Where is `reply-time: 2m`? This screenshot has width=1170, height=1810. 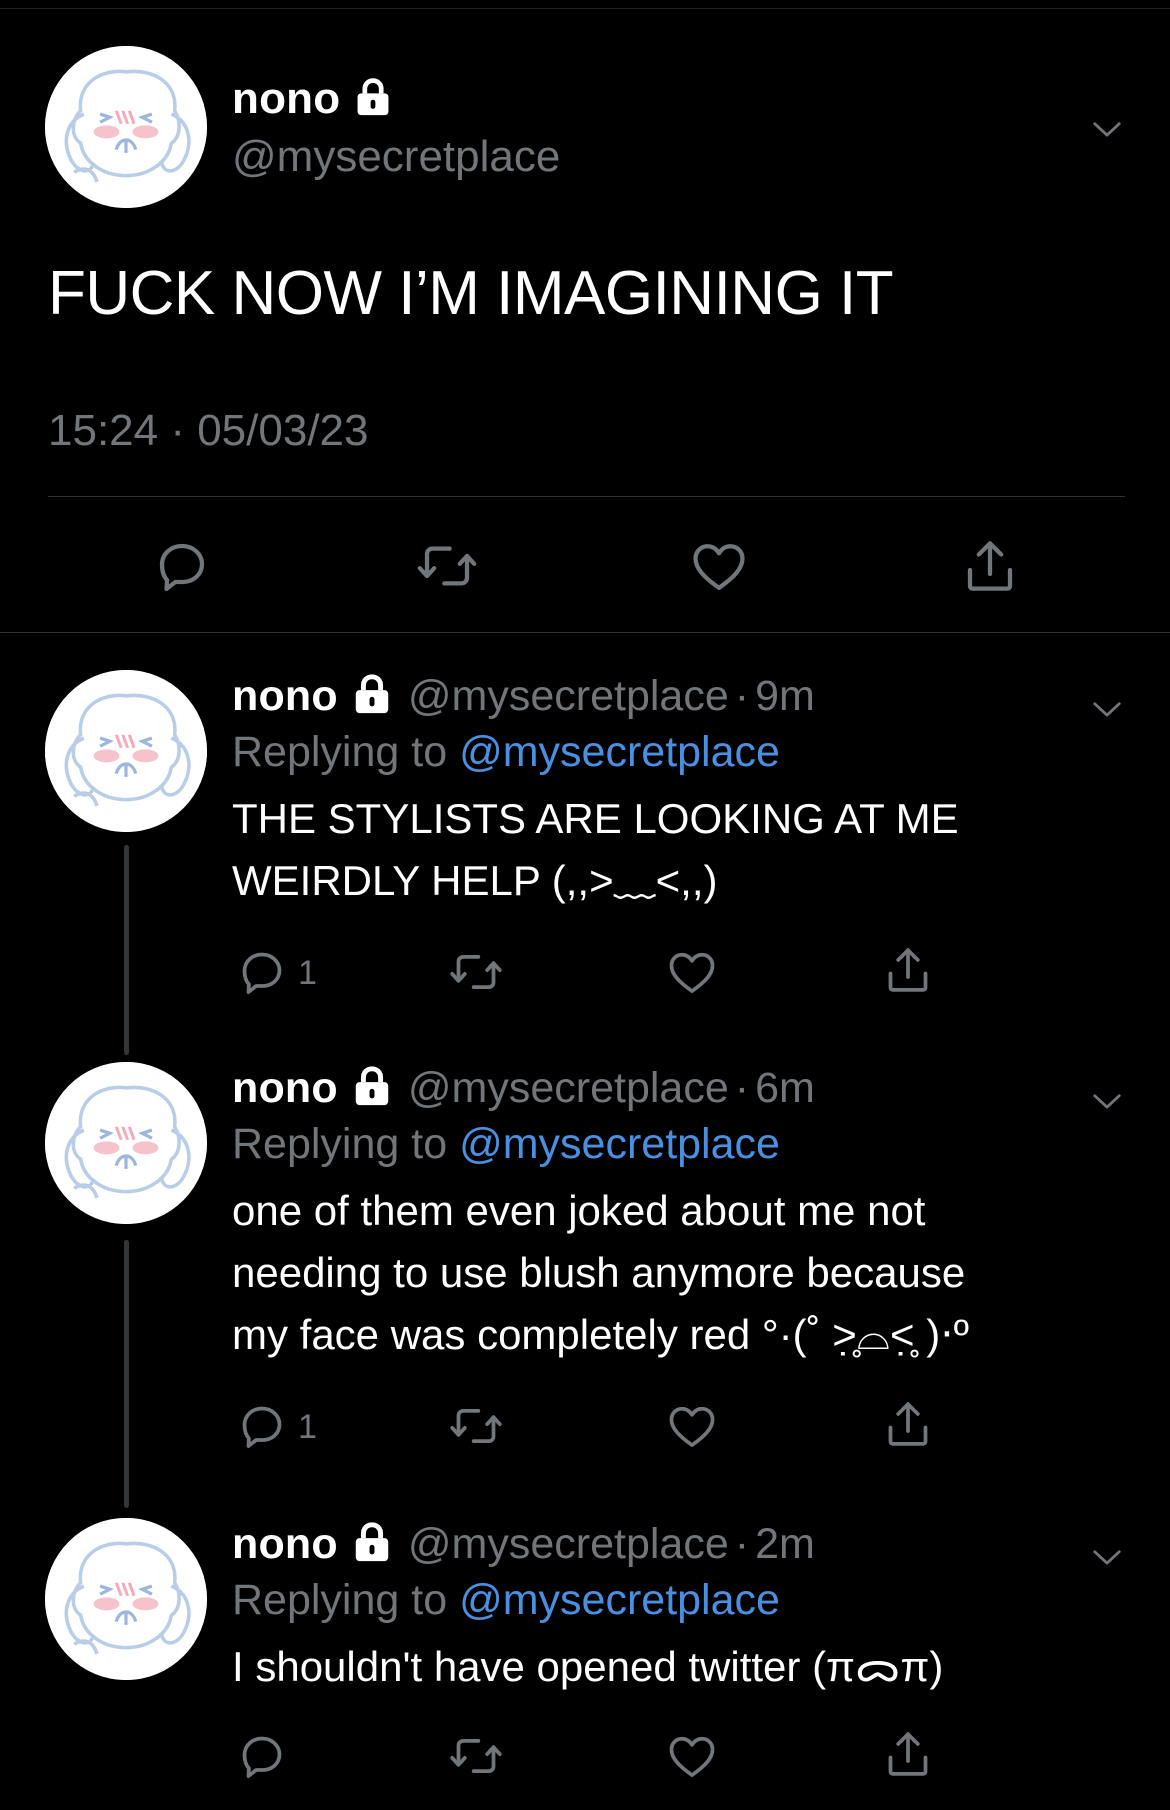
reply-time: 2m is located at coordinates (785, 1544).